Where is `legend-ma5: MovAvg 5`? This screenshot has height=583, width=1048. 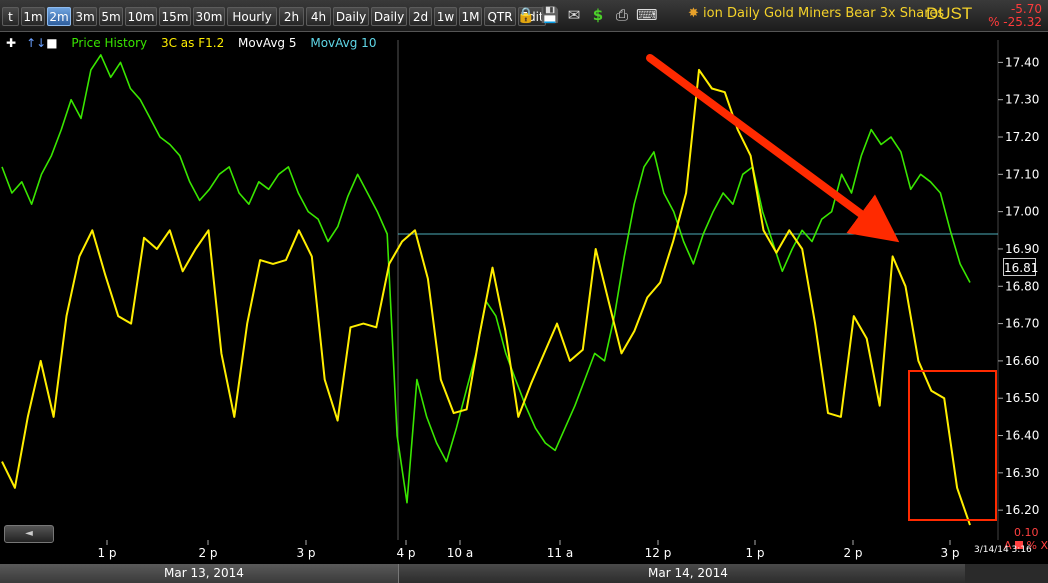
legend-ma5: MovAvg 5 is located at coordinates (267, 43).